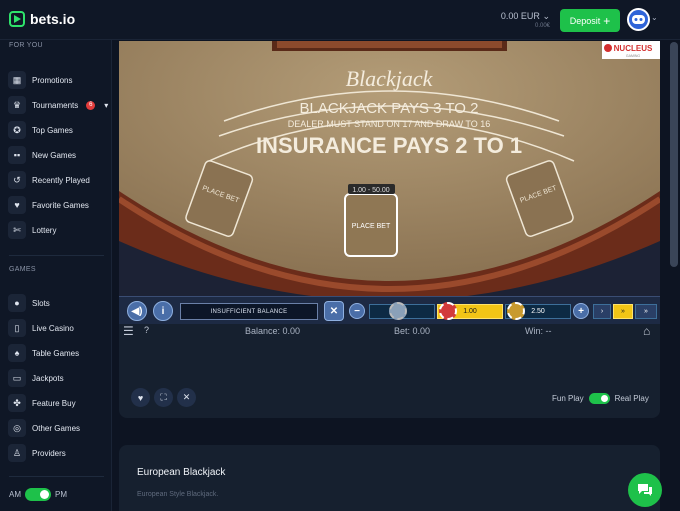 This screenshot has width=680, height=511. I want to click on info-button: i, so click(163, 311).